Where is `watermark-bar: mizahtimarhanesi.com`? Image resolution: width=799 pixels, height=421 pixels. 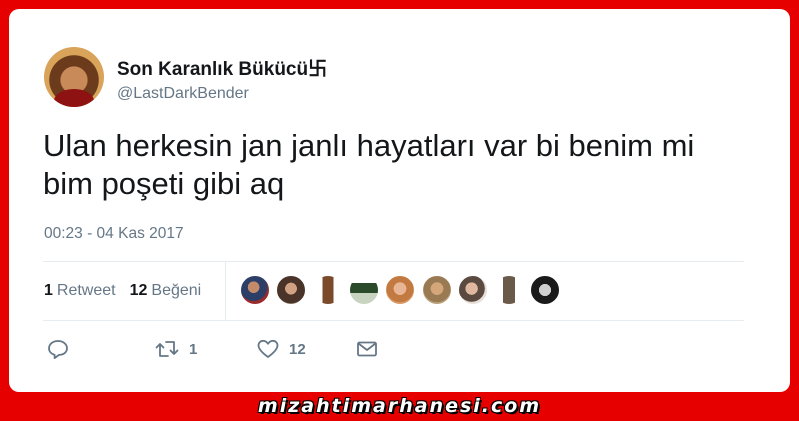
watermark-bar: mizahtimarhanesi.com is located at coordinates (399, 406).